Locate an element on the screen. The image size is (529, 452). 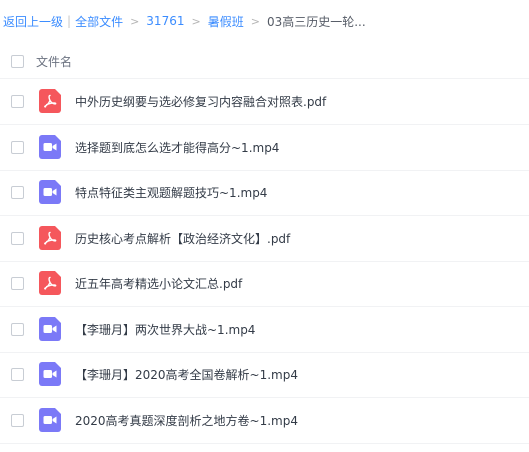
file-name: 特点特征类主观题解题技巧~1.mp4 is located at coordinates (171, 192).